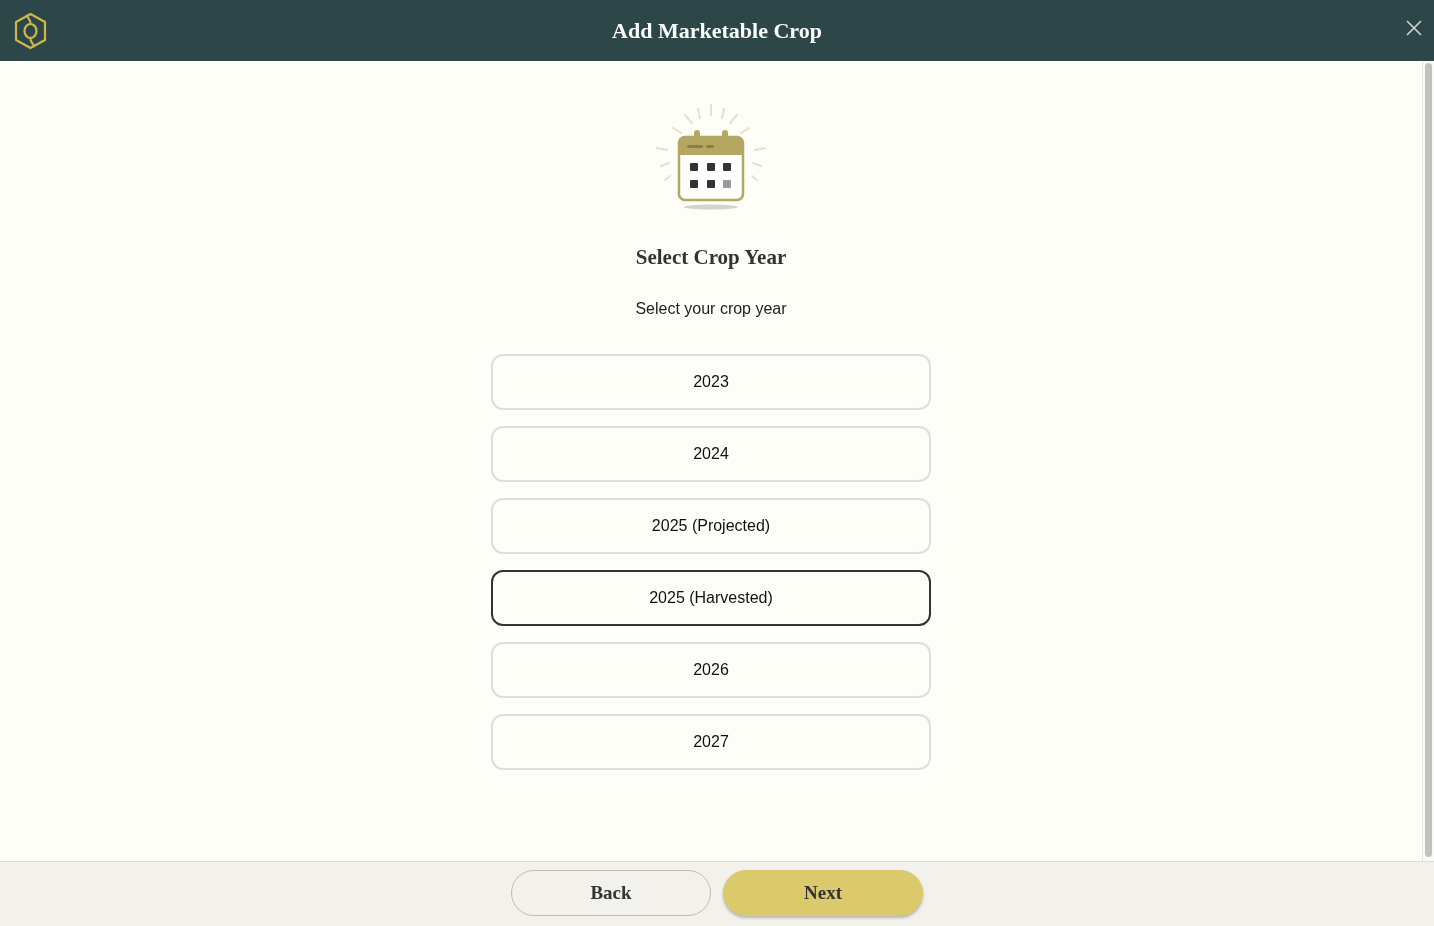 Image resolution: width=1434 pixels, height=926 pixels. I want to click on scrollbar, so click(1428, 461).